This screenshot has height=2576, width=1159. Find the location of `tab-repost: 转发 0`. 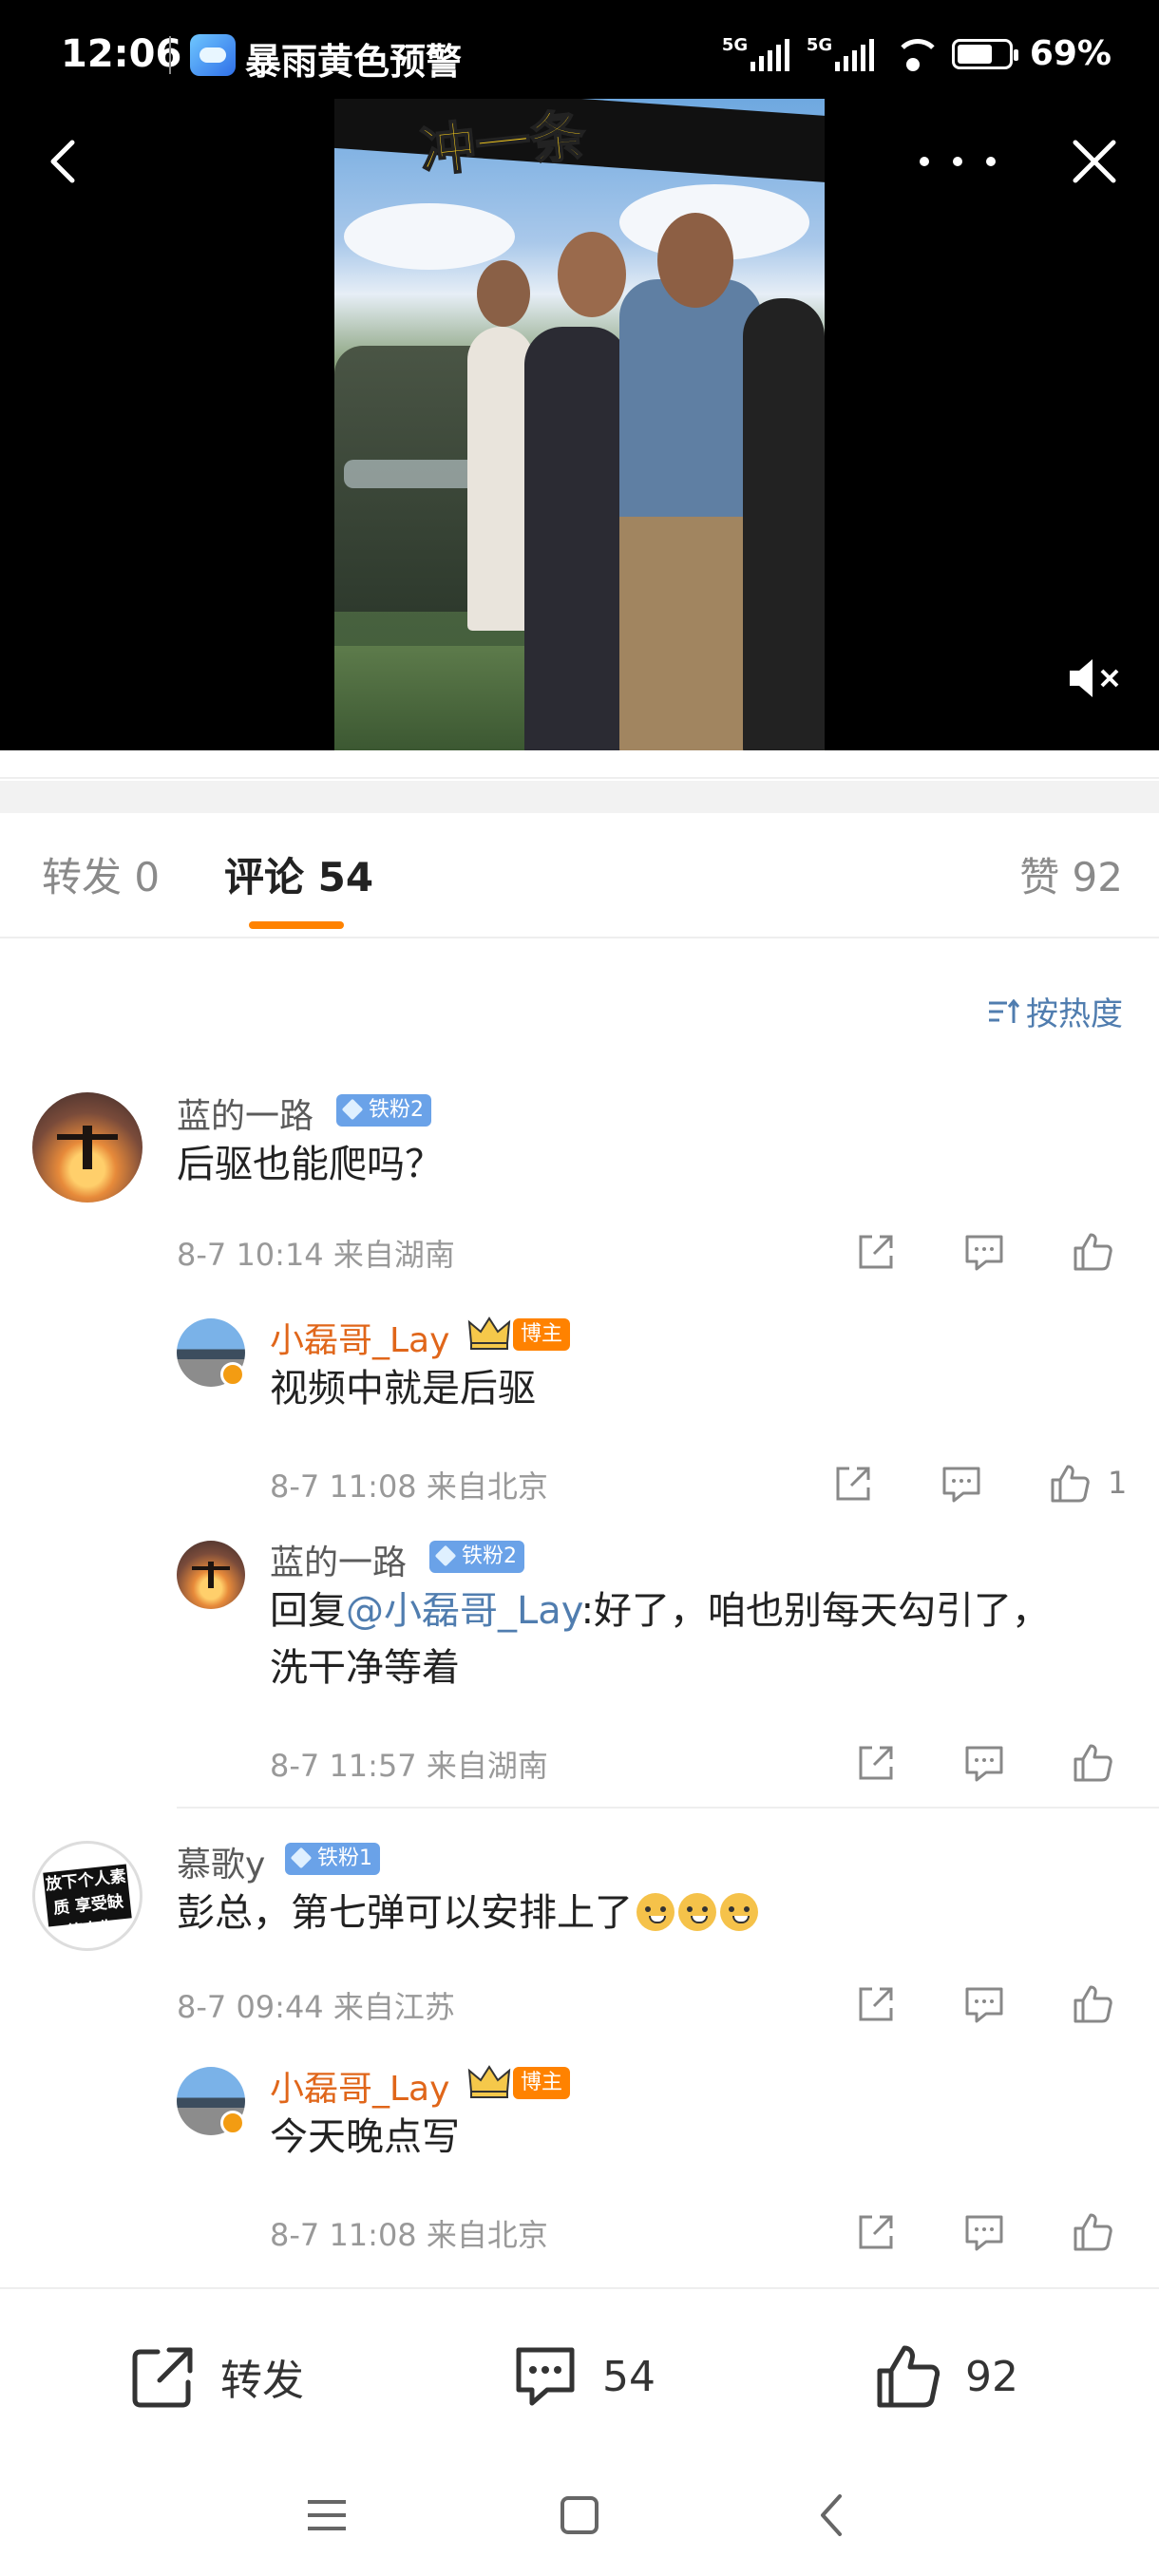

tab-repost: 转发 0 is located at coordinates (101, 874).